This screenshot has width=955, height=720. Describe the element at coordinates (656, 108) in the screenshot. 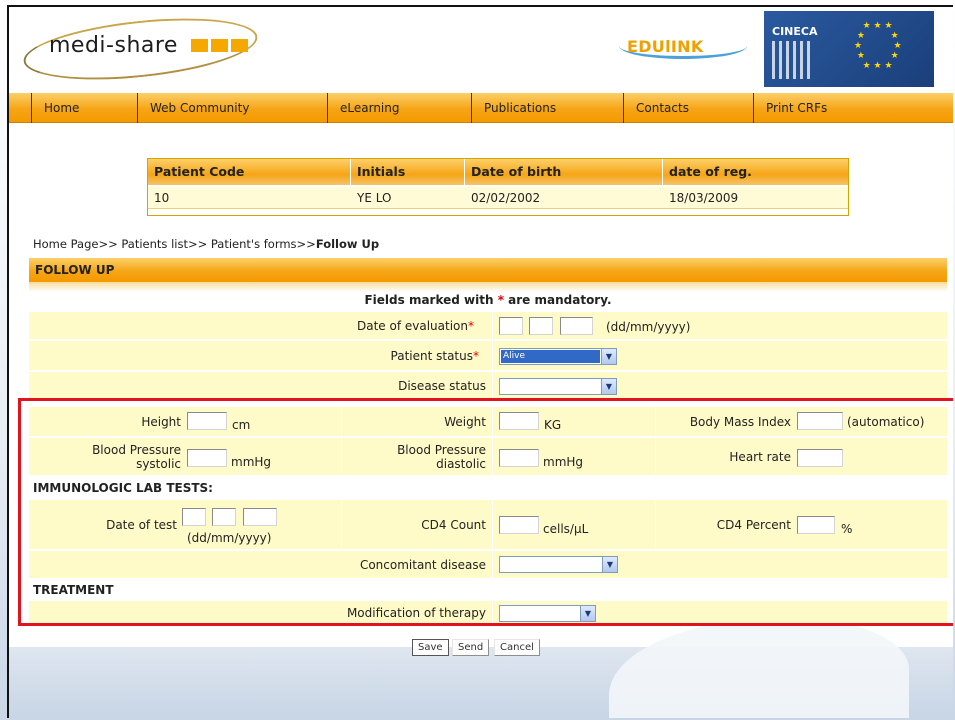

I see `nav-contacts: Contacts` at that location.